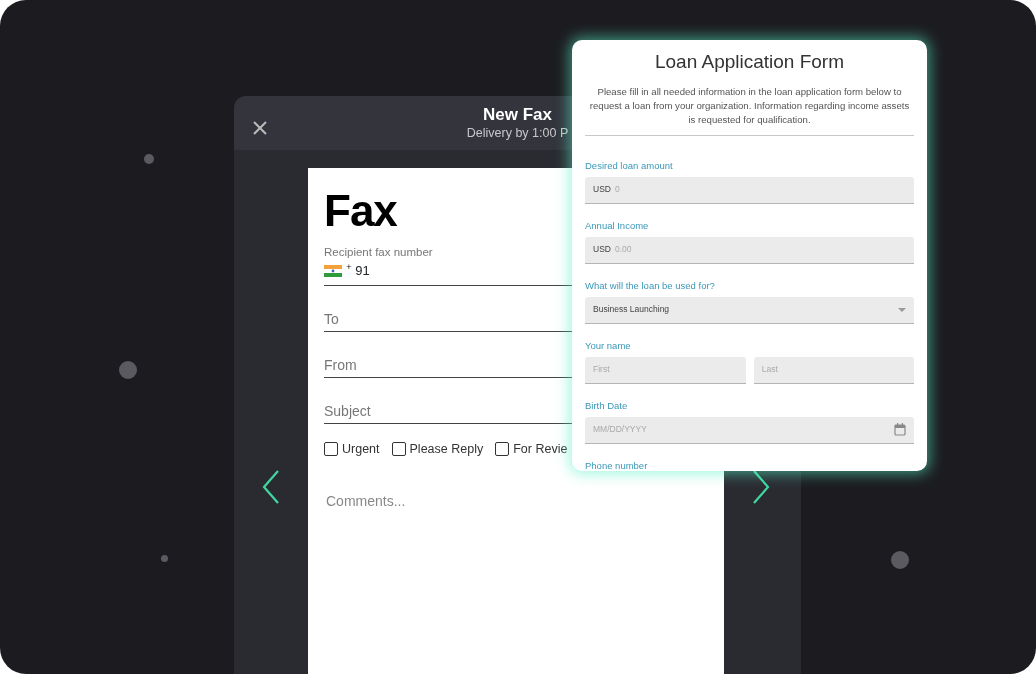 The image size is (1036, 674). Describe the element at coordinates (629, 165) in the screenshot. I see `field-label: Desired loan amount` at that location.